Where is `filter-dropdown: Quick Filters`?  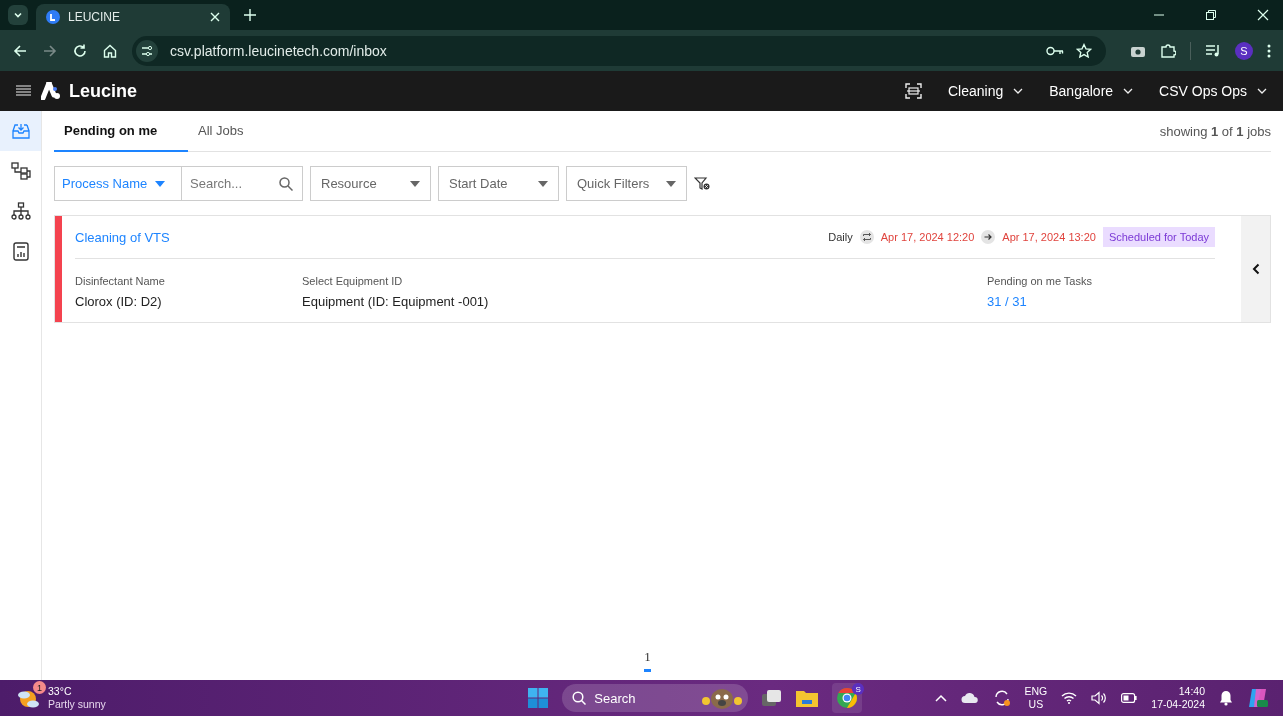
filter-dropdown: Quick Filters is located at coordinates (626, 183).